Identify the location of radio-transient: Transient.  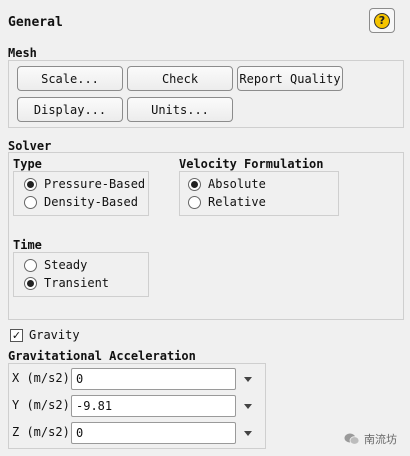
(66, 283).